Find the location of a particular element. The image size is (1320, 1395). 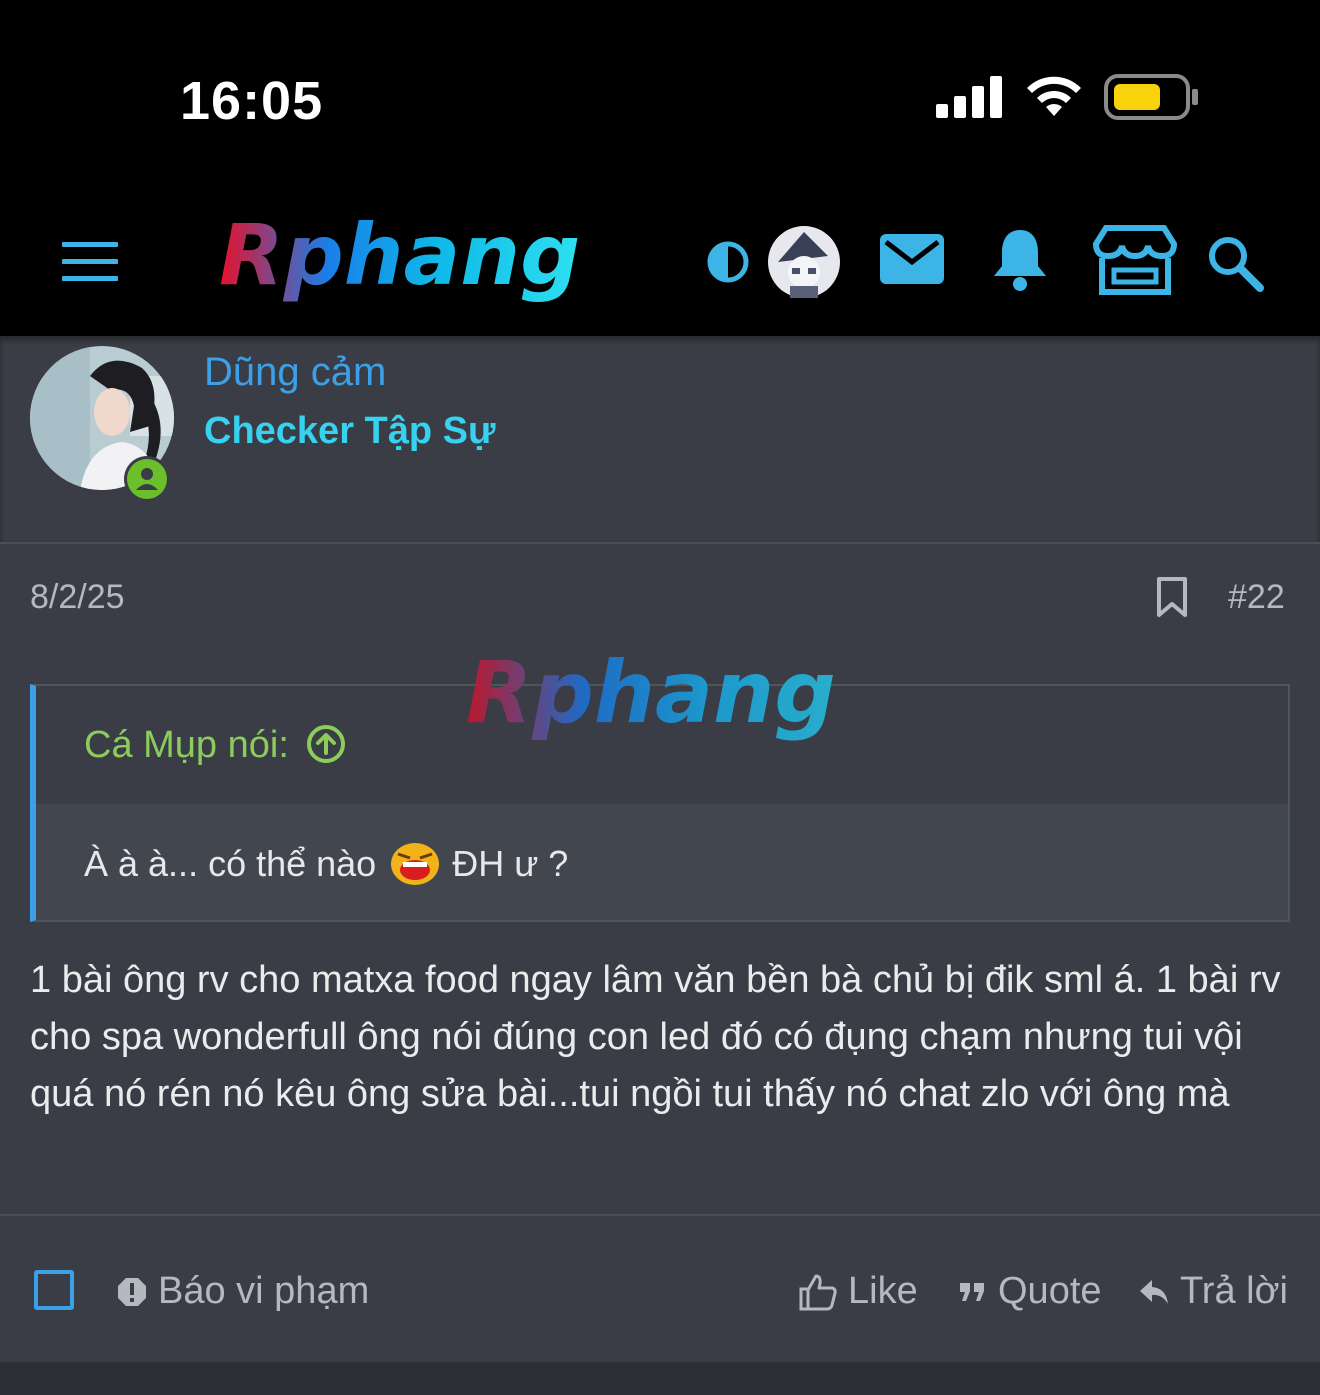

store-icon is located at coordinates (1135, 260).